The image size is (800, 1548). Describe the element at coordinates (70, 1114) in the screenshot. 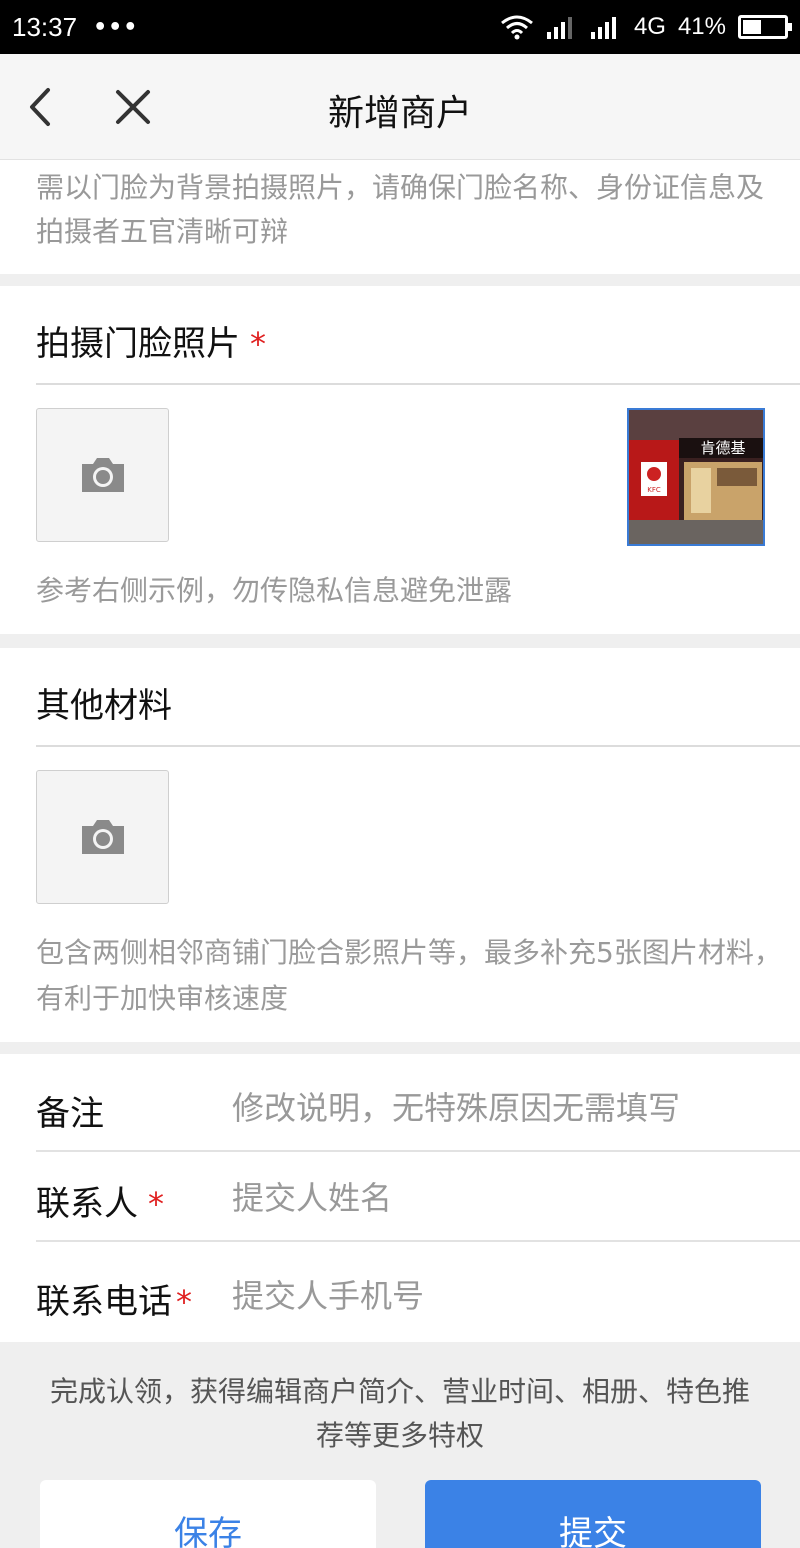

I see `remark-label: 备注` at that location.